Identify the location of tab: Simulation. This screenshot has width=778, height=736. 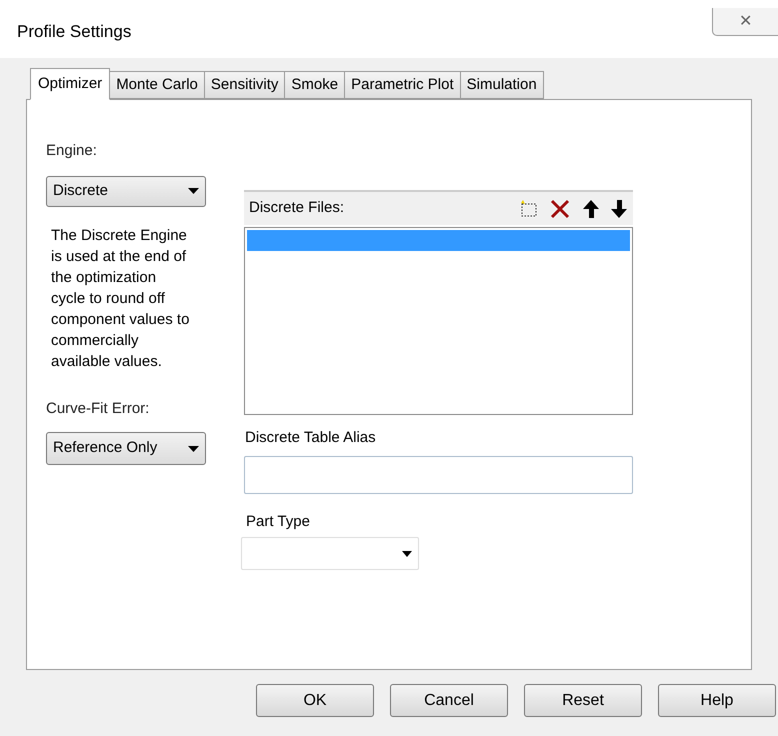
(502, 85).